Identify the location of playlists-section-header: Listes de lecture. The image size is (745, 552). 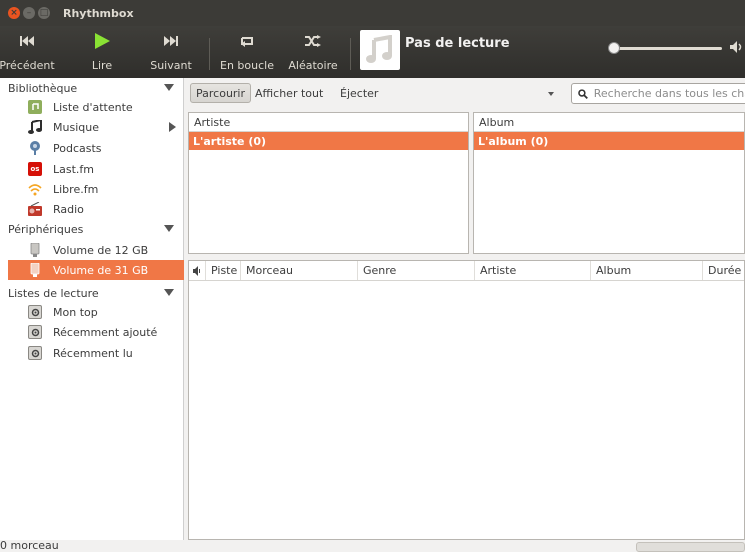
(92, 293).